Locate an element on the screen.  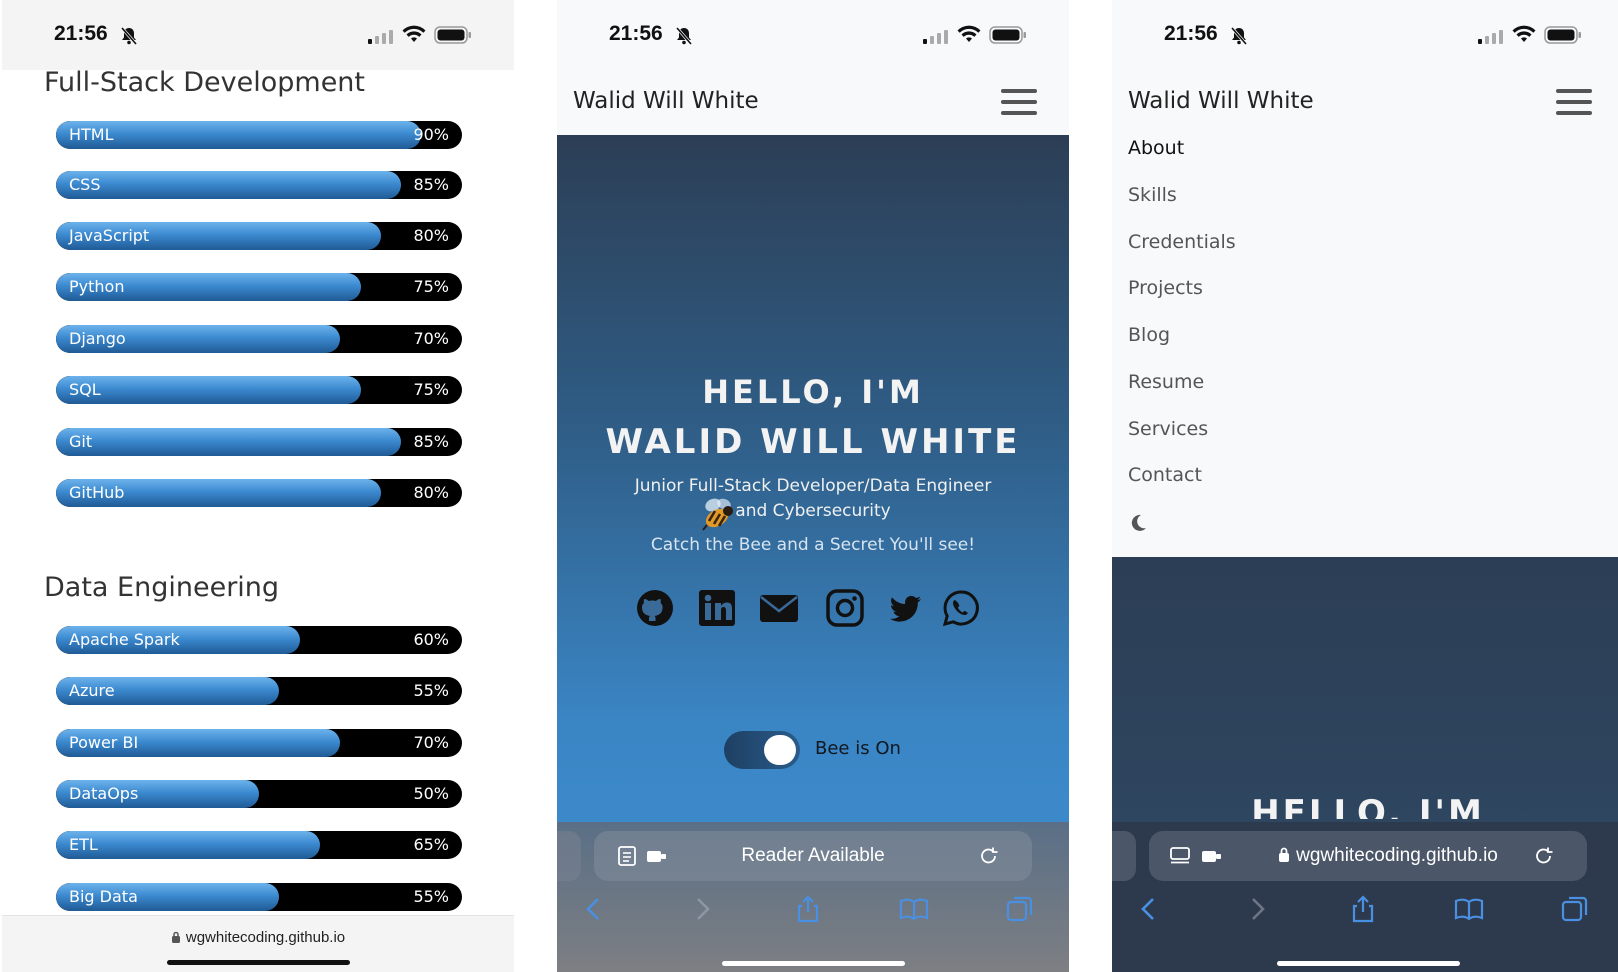
address-url: wgwhitecoding.github.io is located at coordinates (258, 937).